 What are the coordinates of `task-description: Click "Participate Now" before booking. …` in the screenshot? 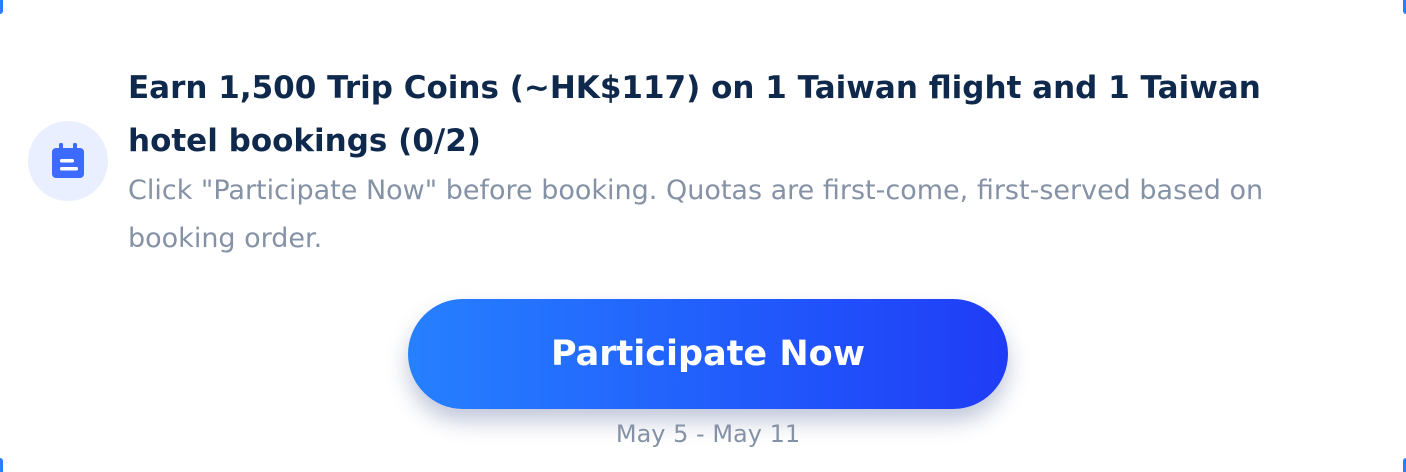 It's located at (696, 214).